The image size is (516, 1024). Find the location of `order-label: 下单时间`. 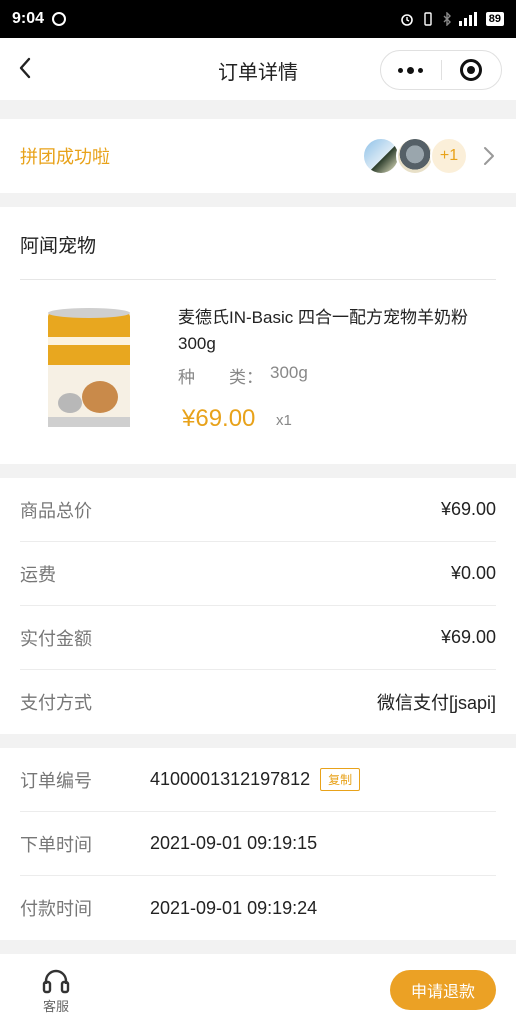

order-label: 下单时间 is located at coordinates (56, 844).